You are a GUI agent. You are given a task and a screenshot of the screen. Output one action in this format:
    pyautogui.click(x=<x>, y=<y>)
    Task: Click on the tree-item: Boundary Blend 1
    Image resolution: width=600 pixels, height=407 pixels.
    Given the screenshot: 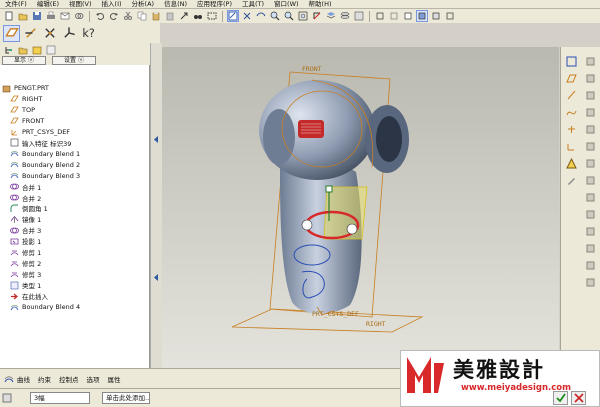 What is the action you would take?
    pyautogui.click(x=45, y=154)
    